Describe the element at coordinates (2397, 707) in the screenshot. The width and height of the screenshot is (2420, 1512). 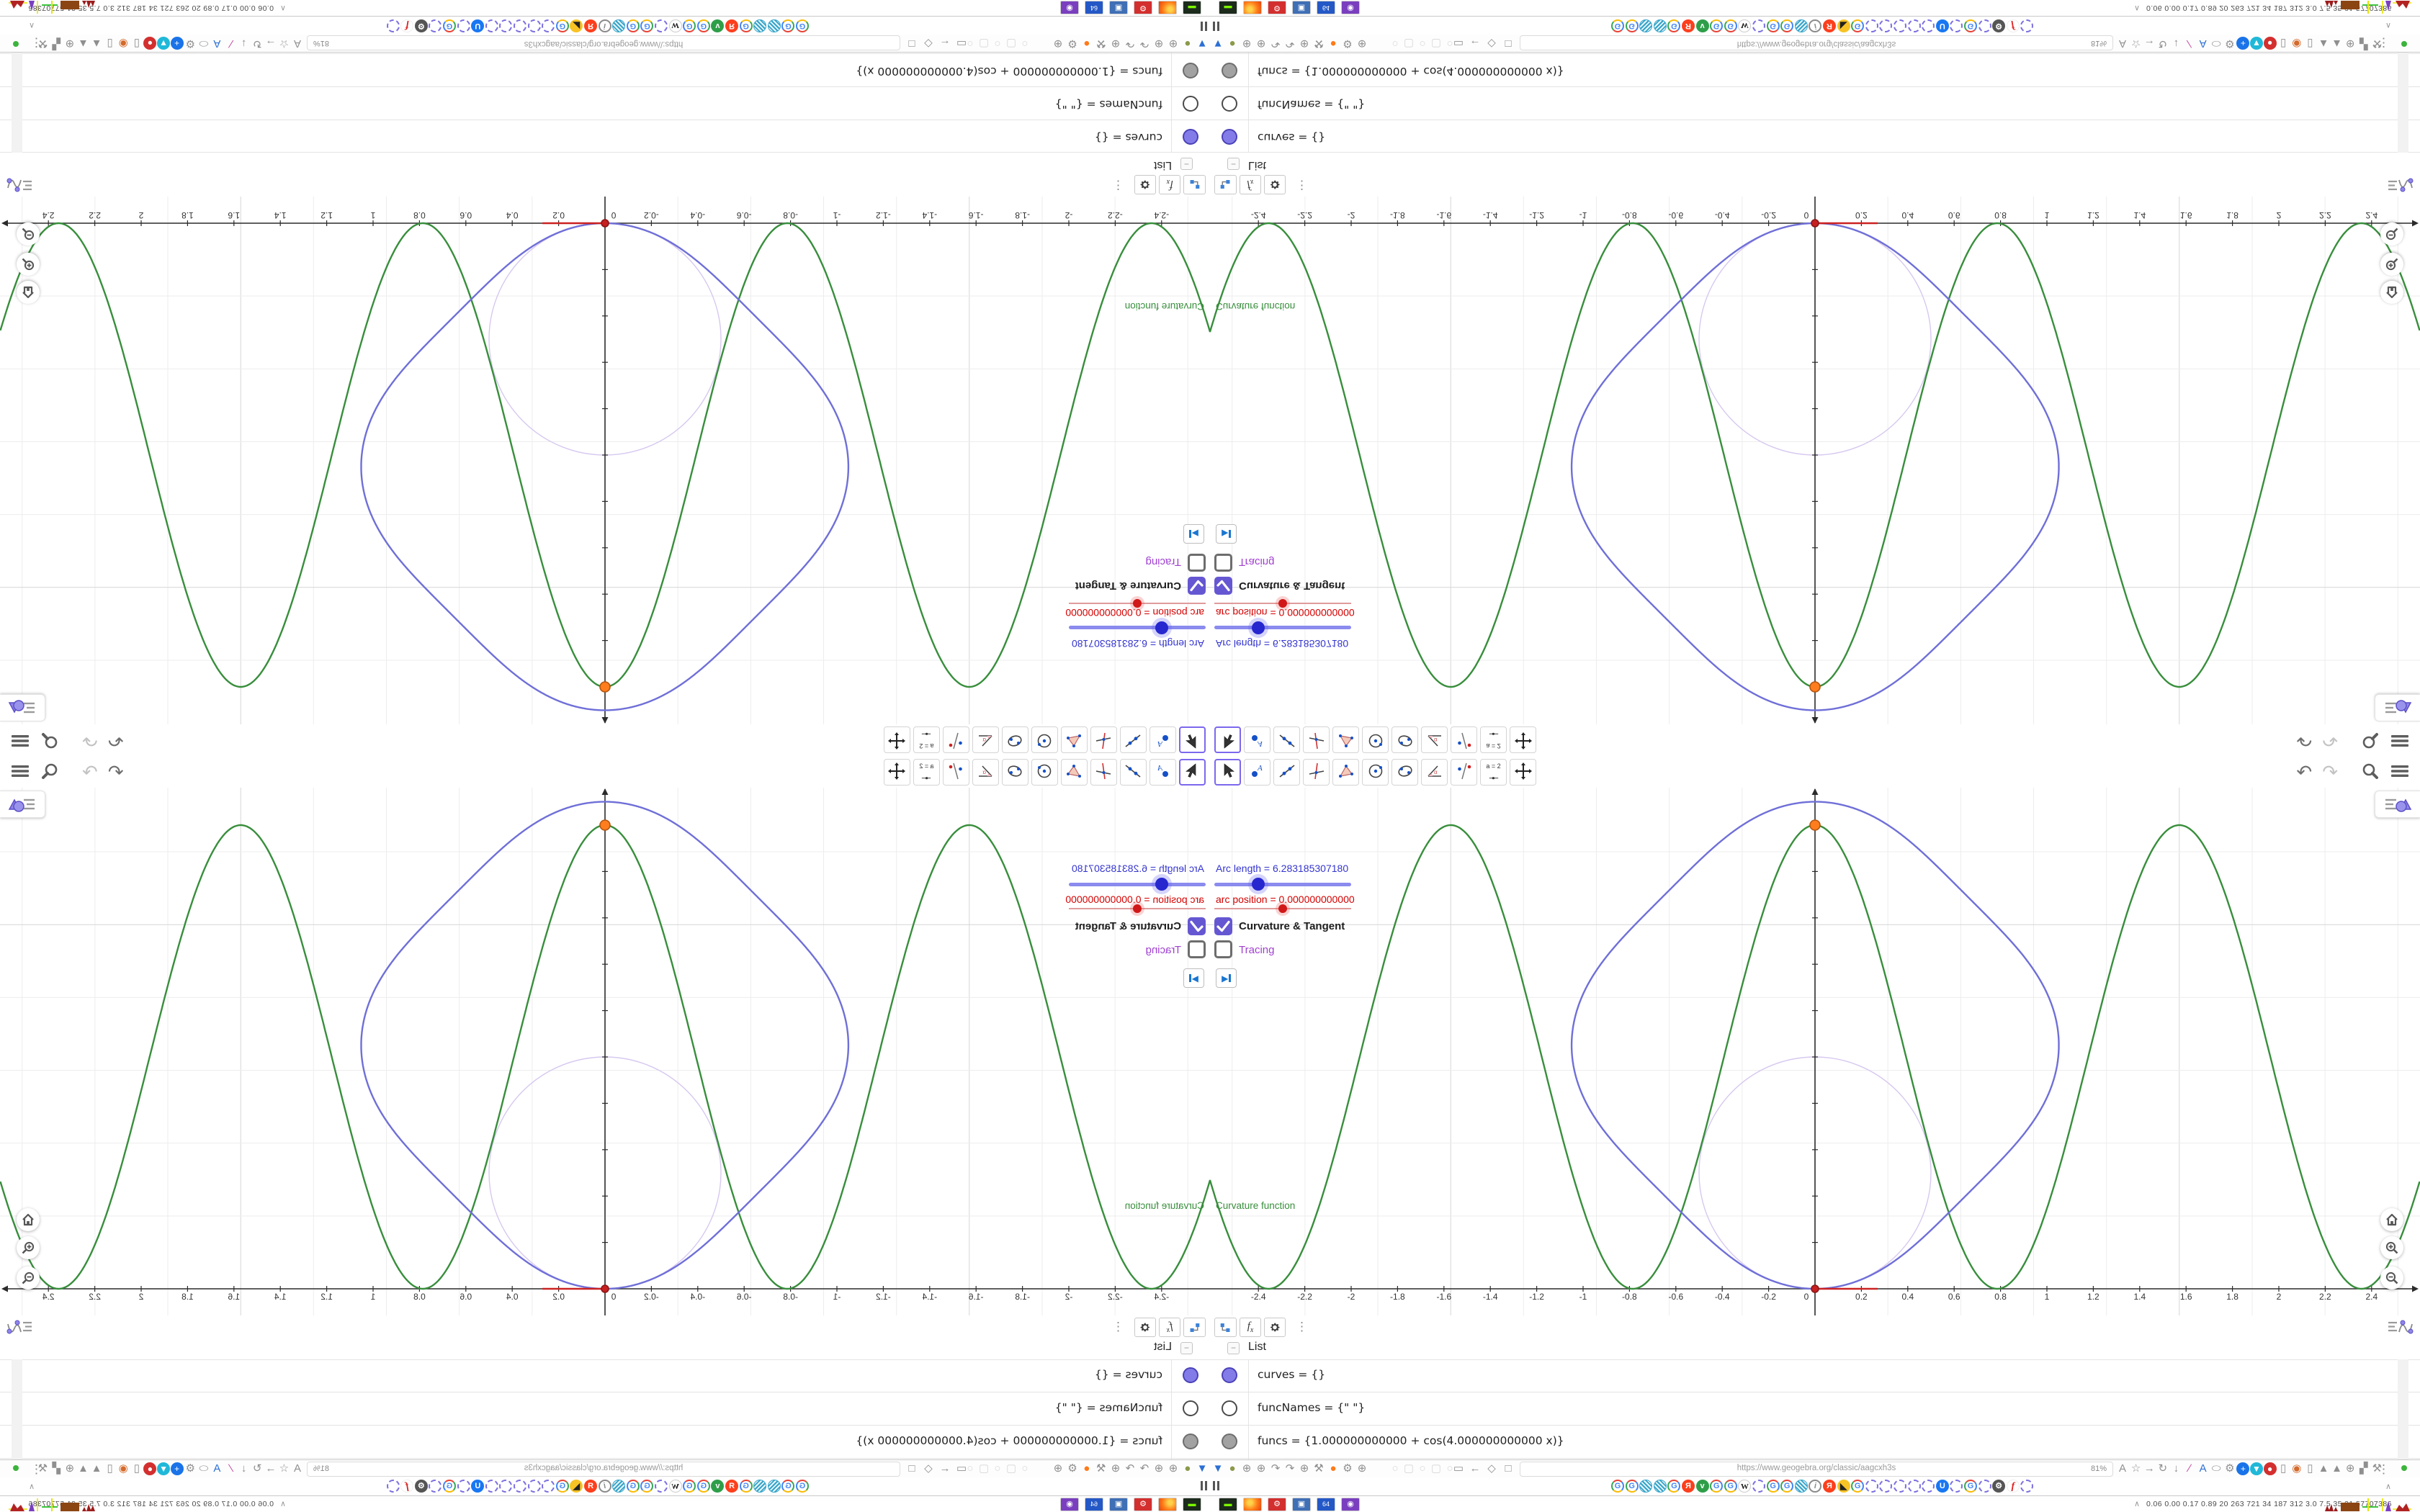
I see `graphics-stylebar-toggle` at that location.